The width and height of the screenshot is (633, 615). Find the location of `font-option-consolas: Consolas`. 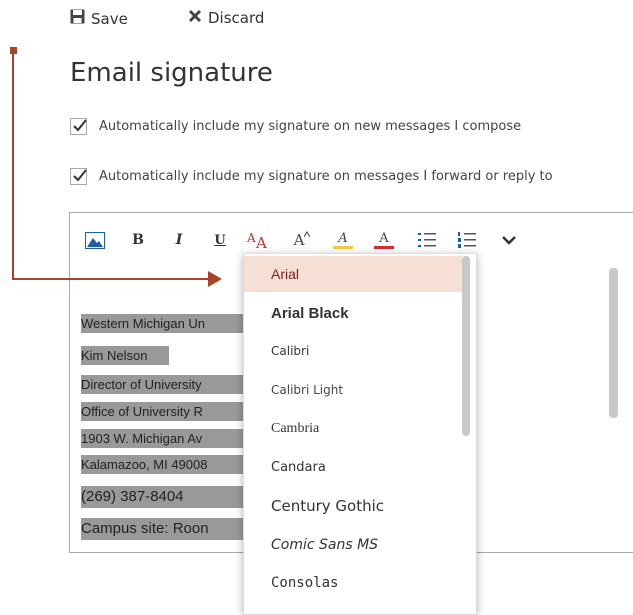

font-option-consolas: Consolas is located at coordinates (353, 583).